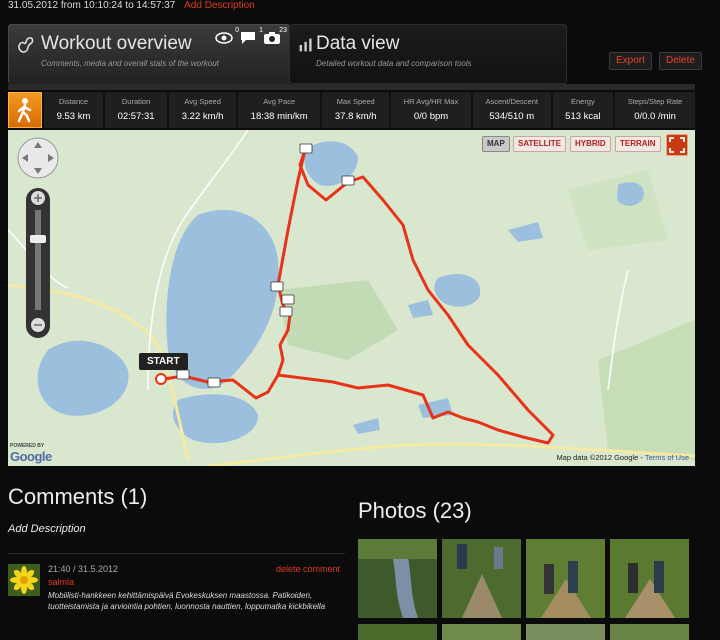 This screenshot has height=640, width=720. I want to click on camera-icon: 23, so click(275, 36).